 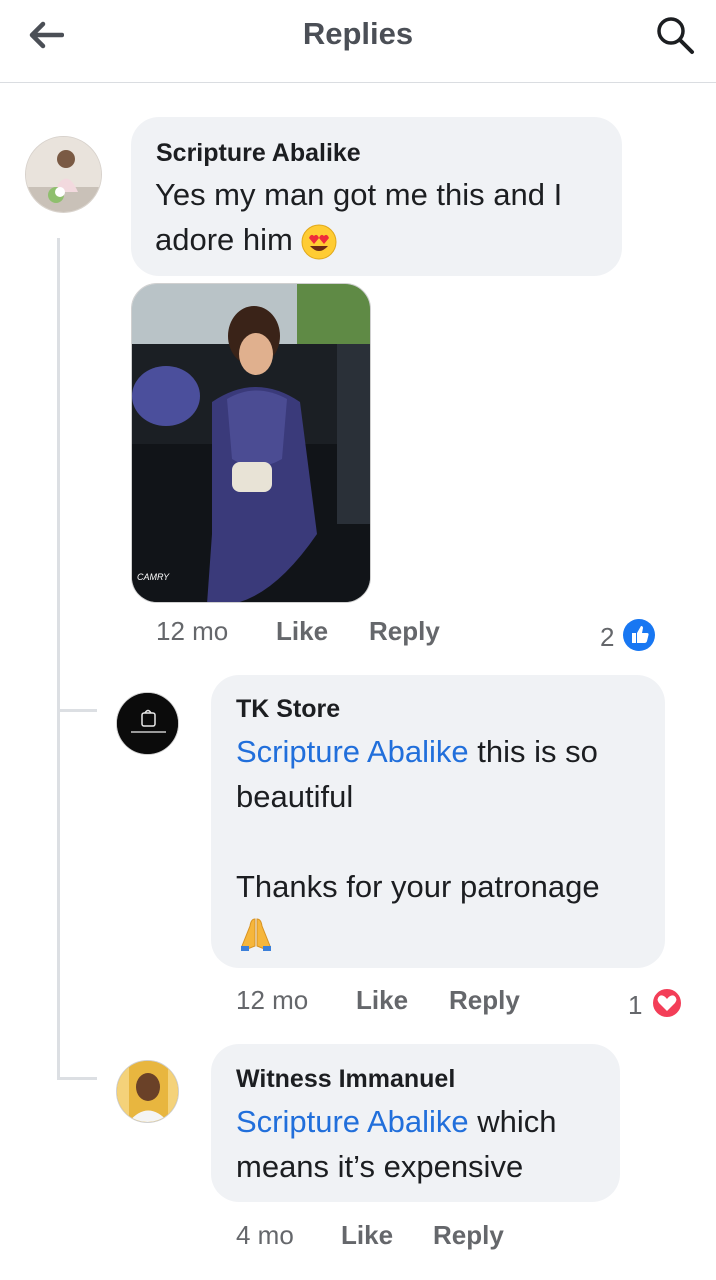 I want to click on svg-text: CAMRY, so click(x=153, y=577).